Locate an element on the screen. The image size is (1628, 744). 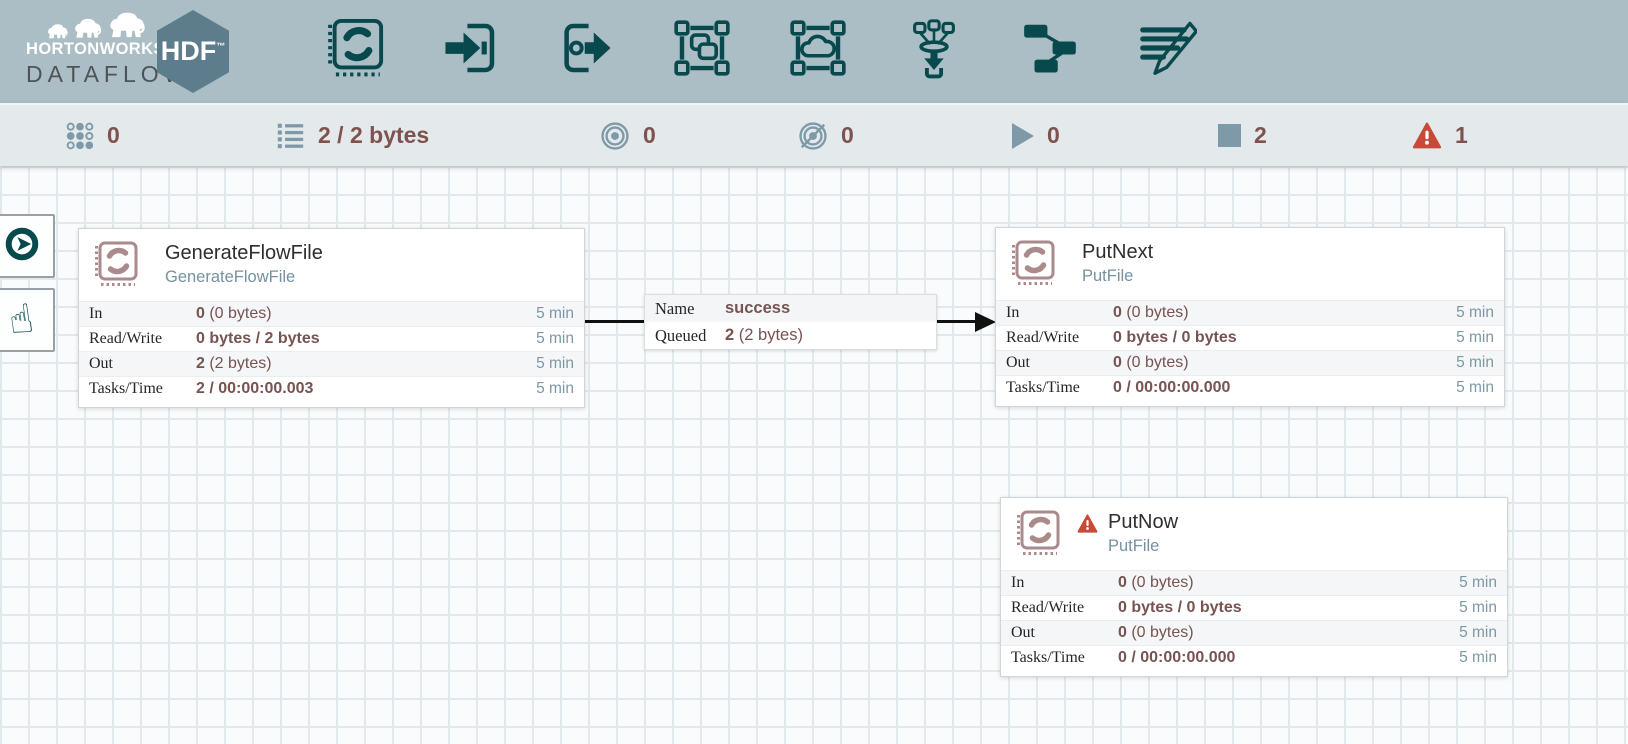
funnel-tool-icon is located at coordinates (934, 48).